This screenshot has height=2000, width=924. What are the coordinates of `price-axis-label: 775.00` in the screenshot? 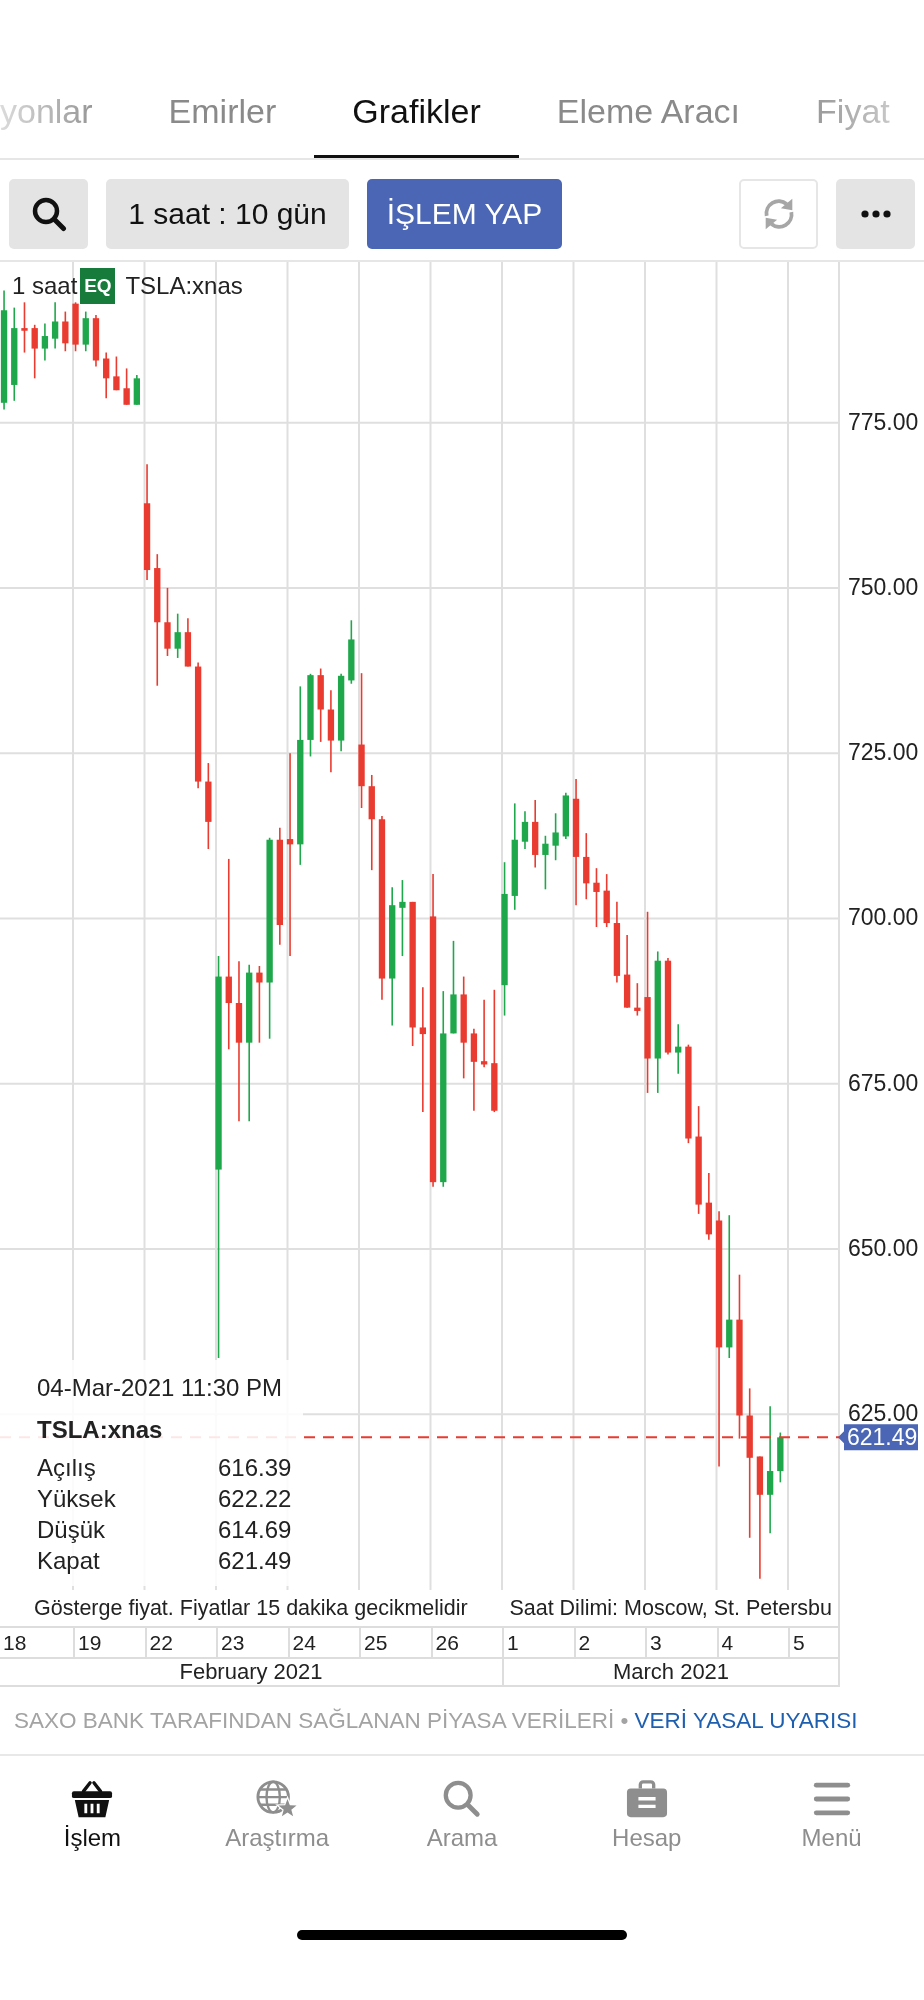 It's located at (883, 421).